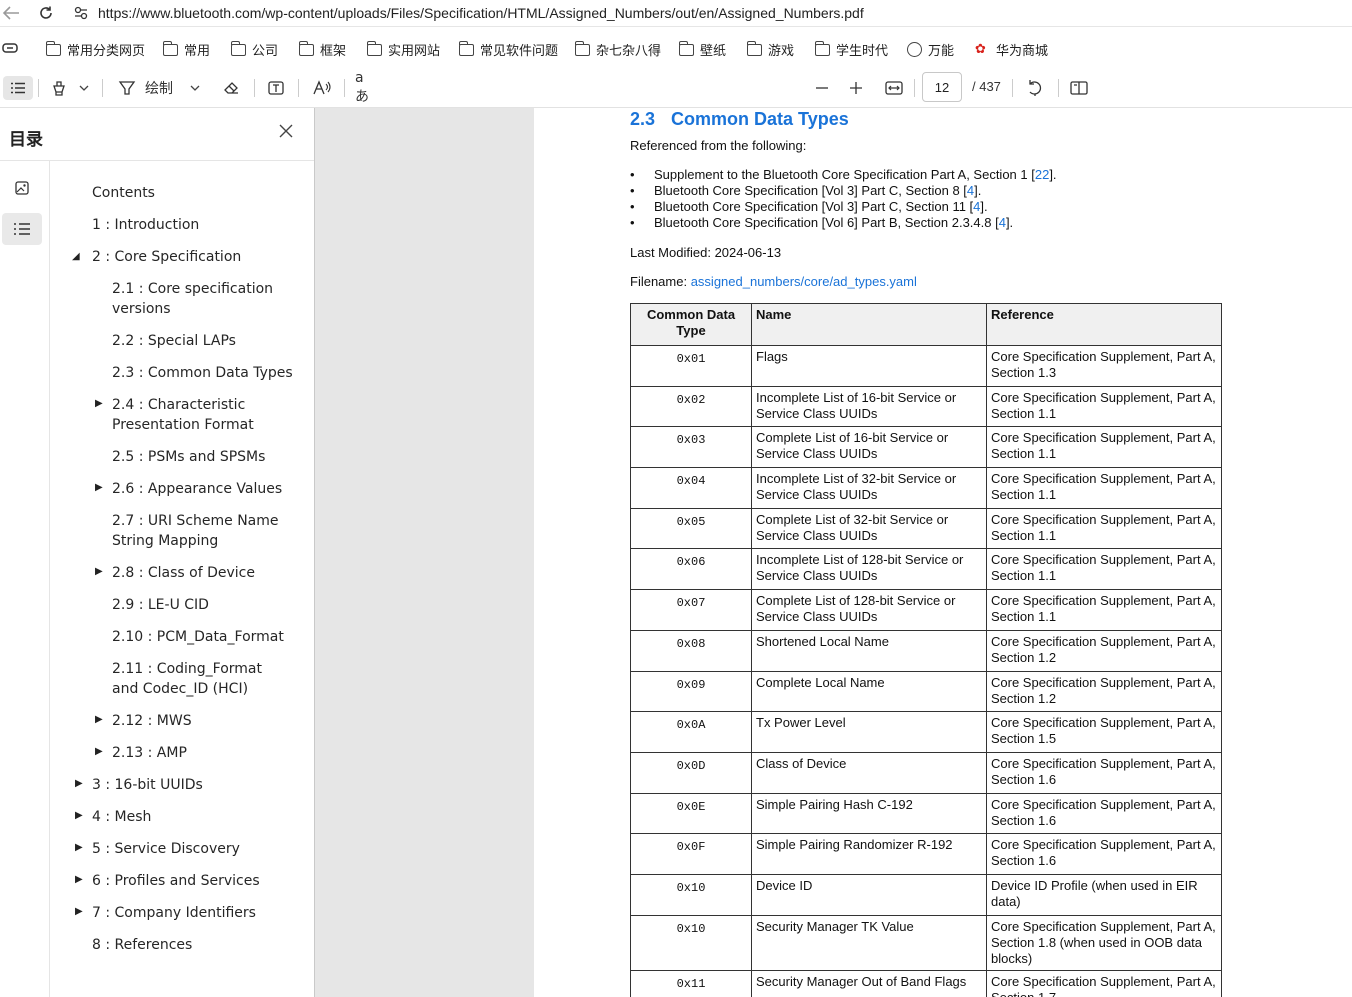  Describe the element at coordinates (183, 573) in the screenshot. I see `toc-item: 2.8 : Class of Device` at that location.